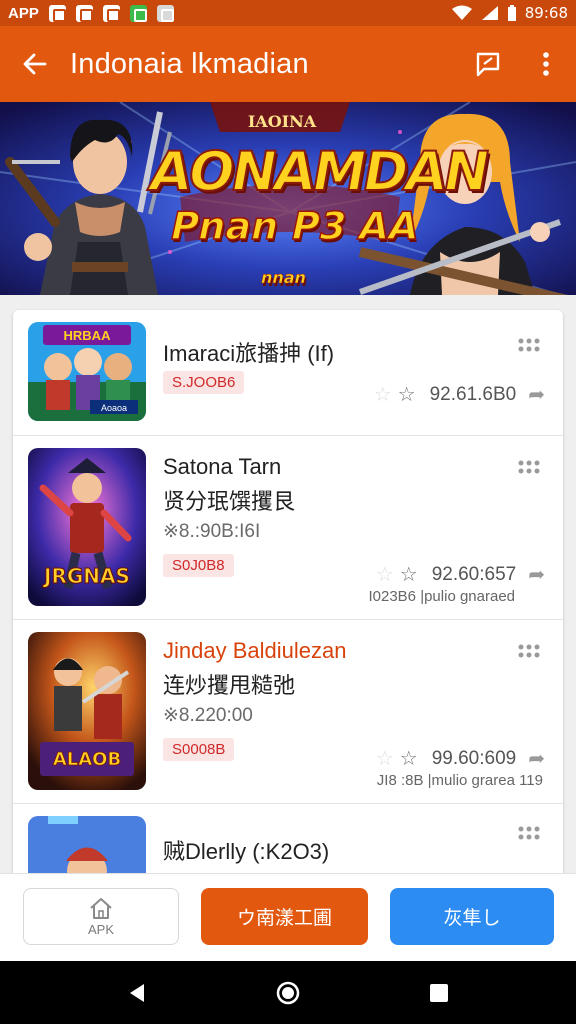 The width and height of the screenshot is (576, 1024). What do you see at coordinates (208, 715) in the screenshot?
I see `app-meta: ※8.220:00` at bounding box center [208, 715].